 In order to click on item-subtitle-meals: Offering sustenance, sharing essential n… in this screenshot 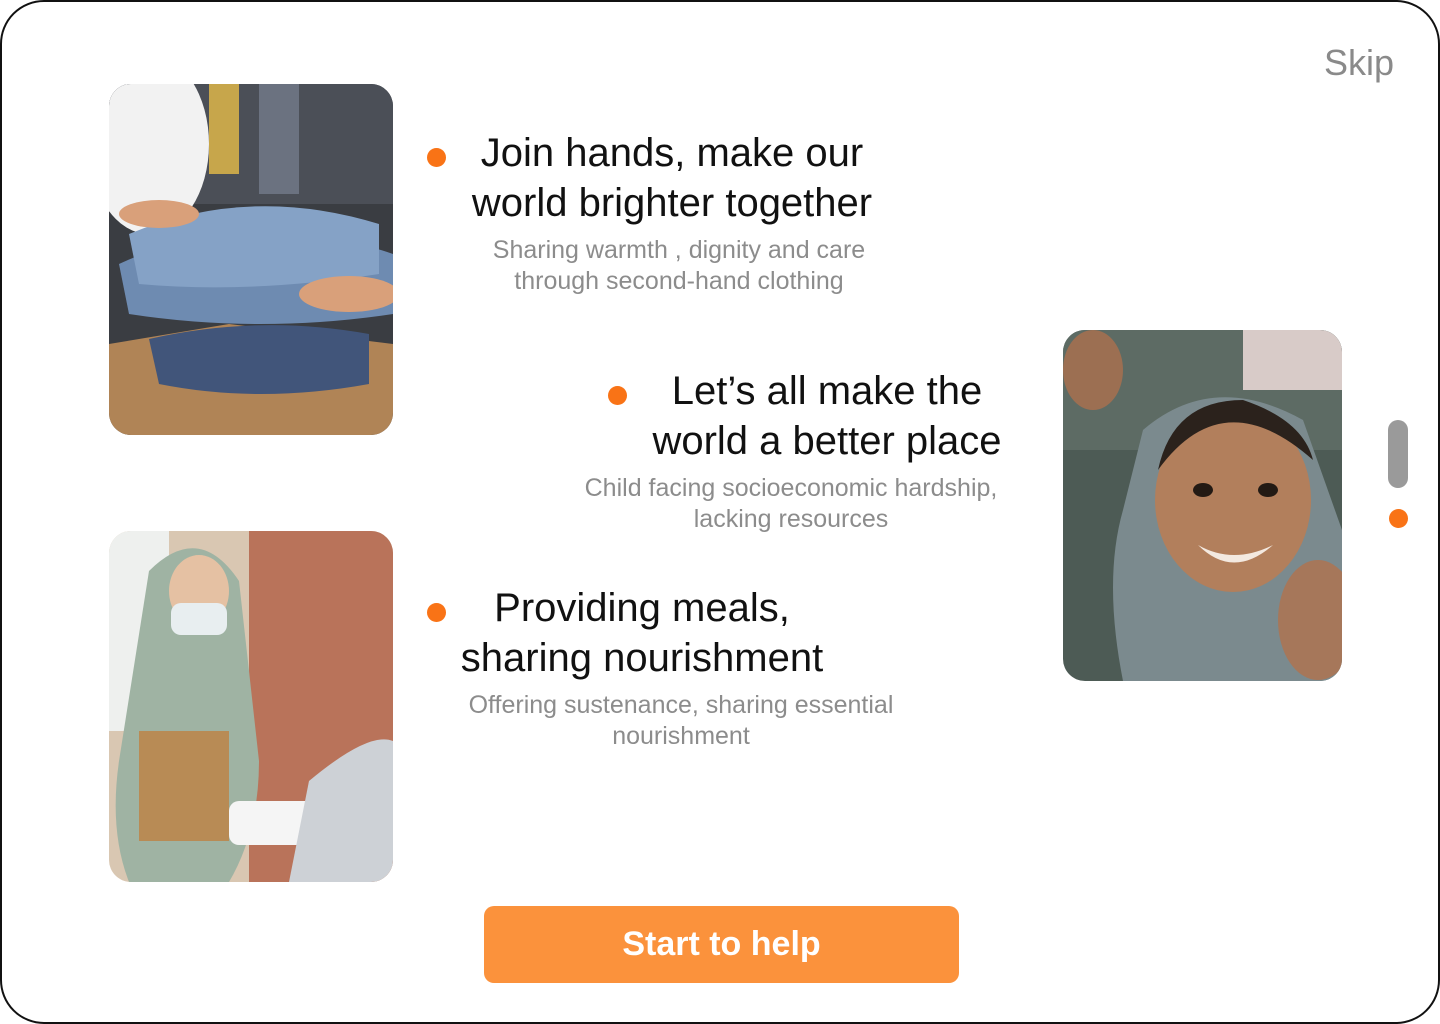, I will do `click(681, 720)`.